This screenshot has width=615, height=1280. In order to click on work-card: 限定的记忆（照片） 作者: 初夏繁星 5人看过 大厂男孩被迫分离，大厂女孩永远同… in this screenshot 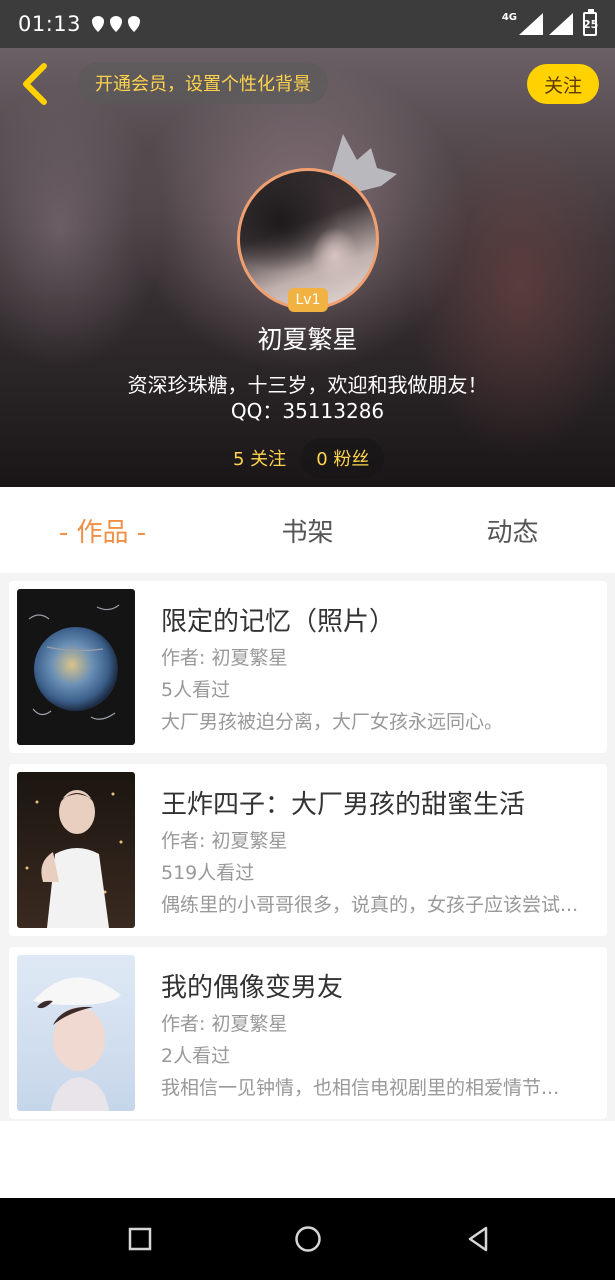, I will do `click(308, 667)`.